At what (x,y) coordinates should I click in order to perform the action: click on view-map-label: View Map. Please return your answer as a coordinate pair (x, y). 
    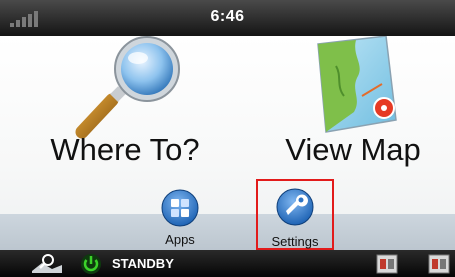
    Looking at the image, I should click on (353, 149).